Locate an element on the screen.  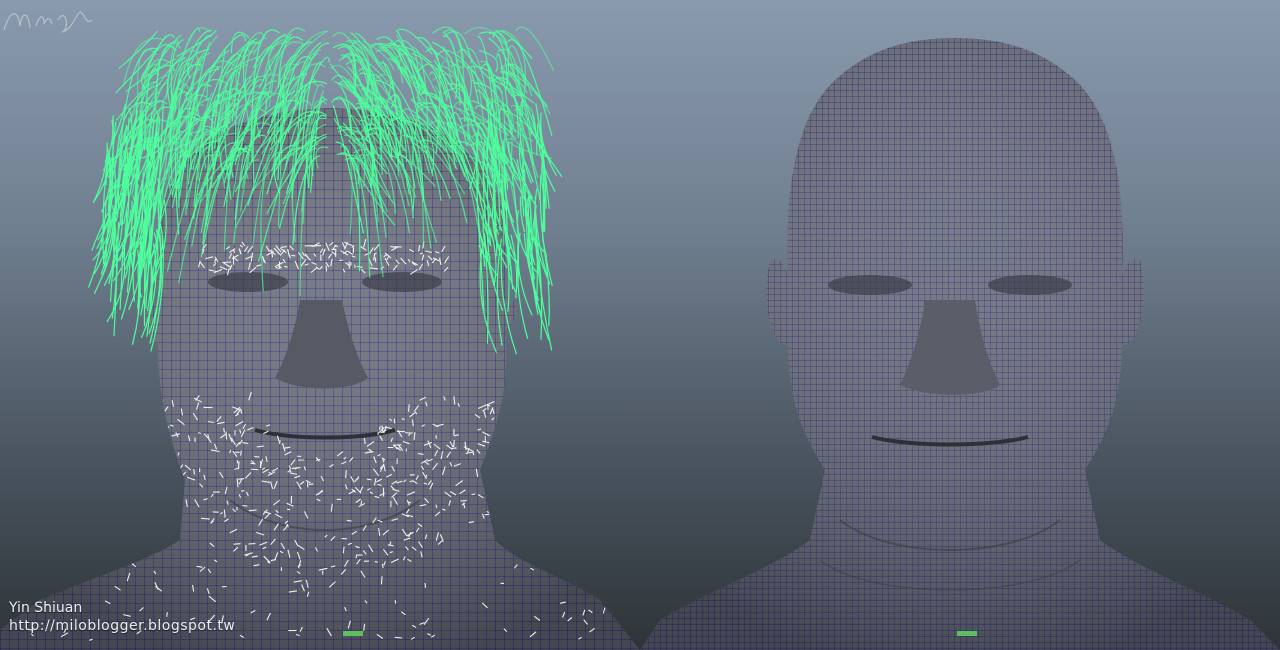
right-eye-socket-right is located at coordinates (870, 285).